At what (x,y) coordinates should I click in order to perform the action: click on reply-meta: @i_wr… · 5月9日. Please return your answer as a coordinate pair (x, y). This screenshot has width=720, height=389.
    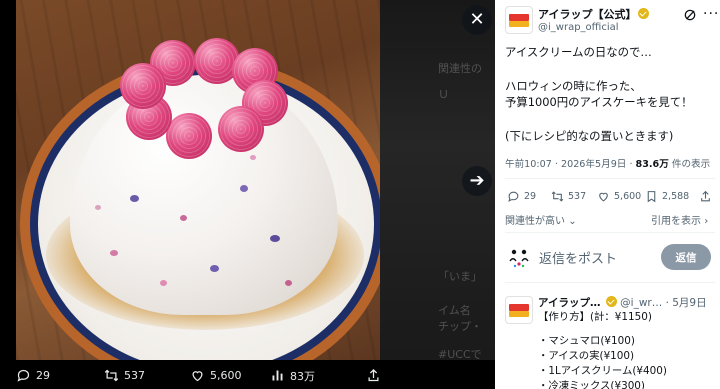
    Looking at the image, I should click on (663, 303).